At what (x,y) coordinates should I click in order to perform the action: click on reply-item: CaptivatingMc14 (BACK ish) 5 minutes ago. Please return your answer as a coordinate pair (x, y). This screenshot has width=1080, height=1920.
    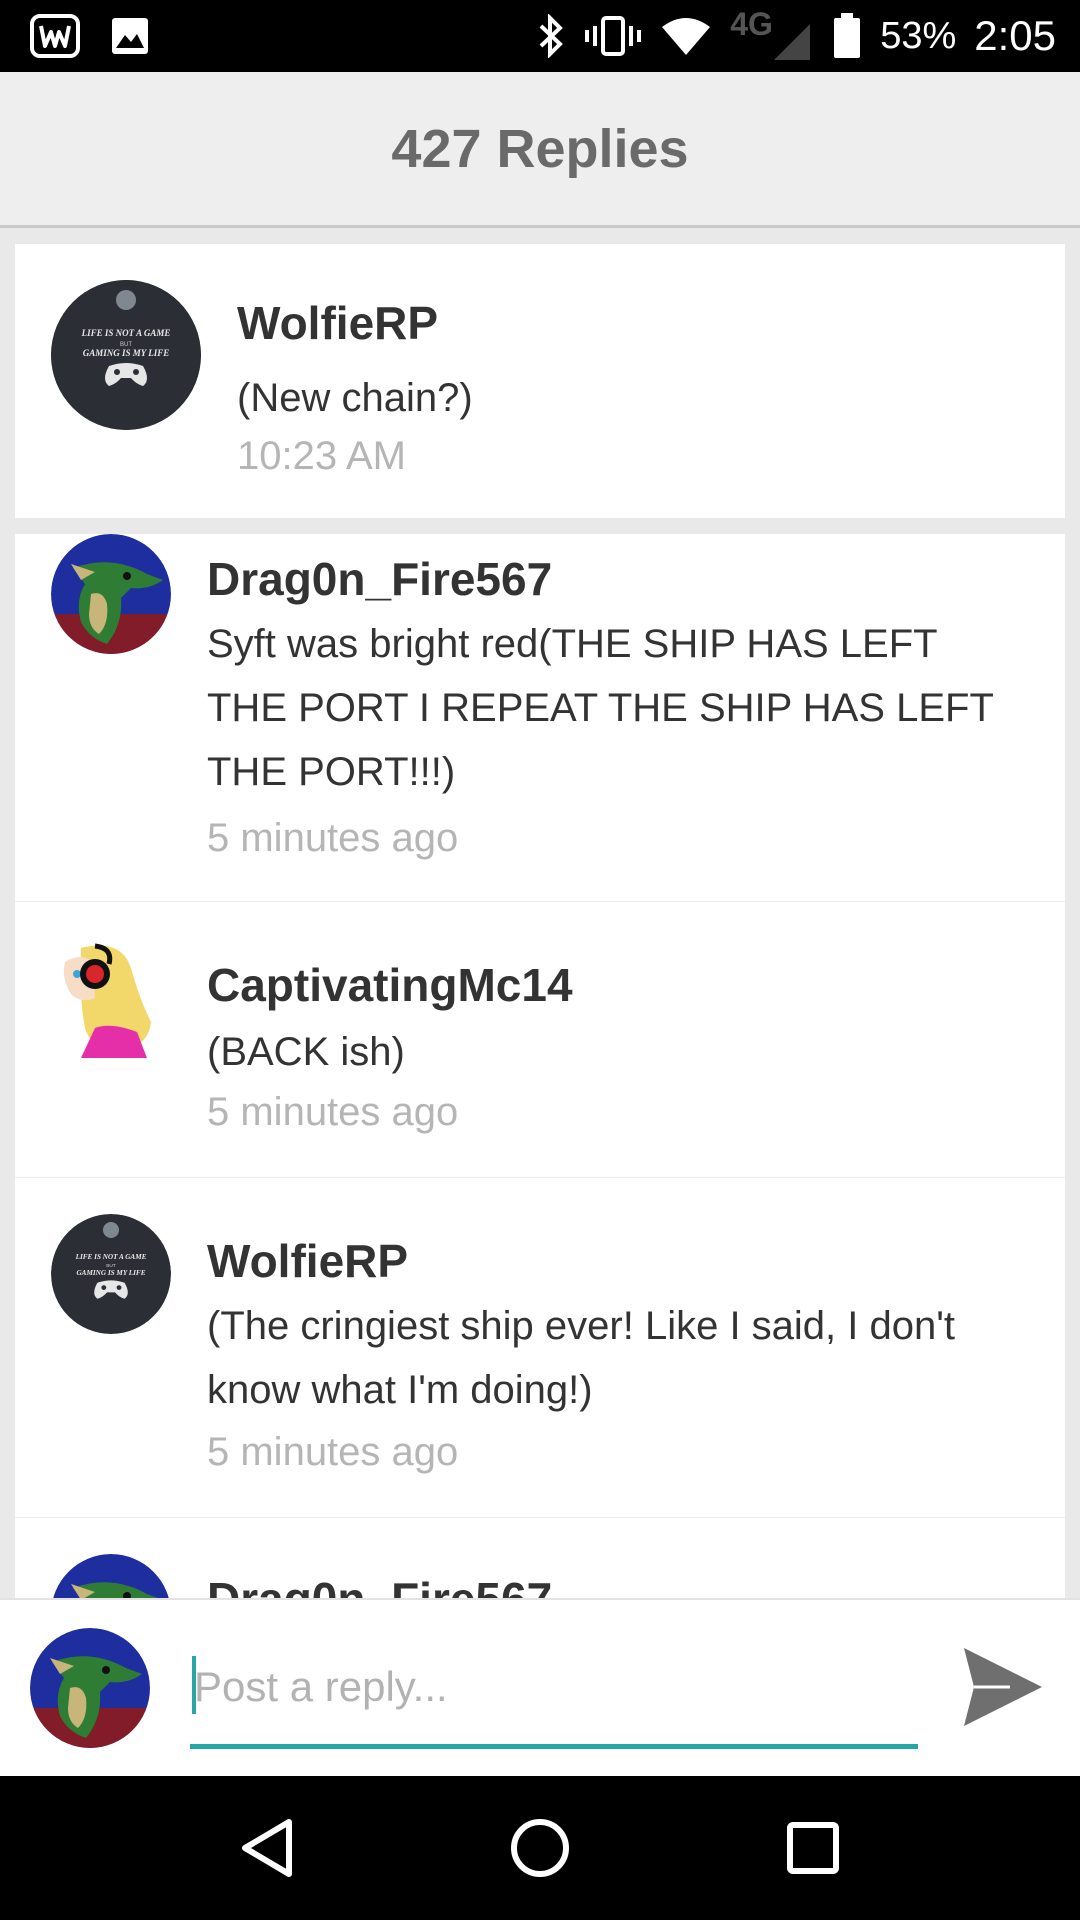
    Looking at the image, I should click on (540, 1040).